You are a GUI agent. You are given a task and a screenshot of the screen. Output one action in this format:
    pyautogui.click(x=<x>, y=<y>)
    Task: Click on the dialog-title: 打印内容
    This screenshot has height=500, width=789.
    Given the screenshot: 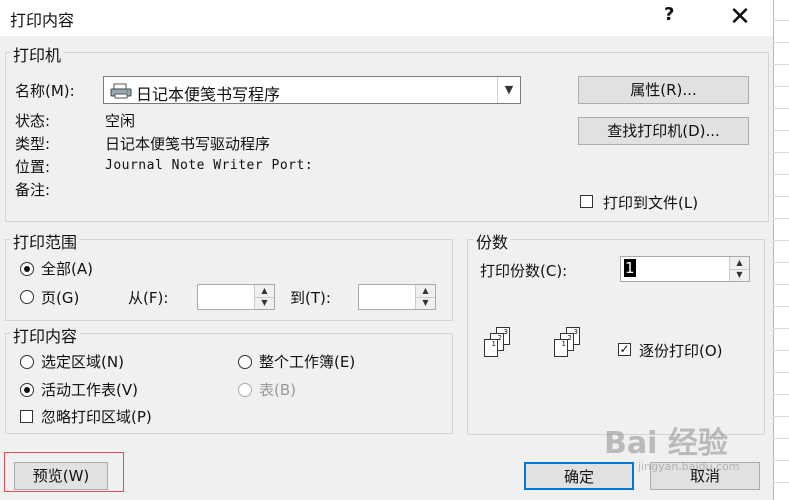 What is the action you would take?
    pyautogui.click(x=42, y=20)
    